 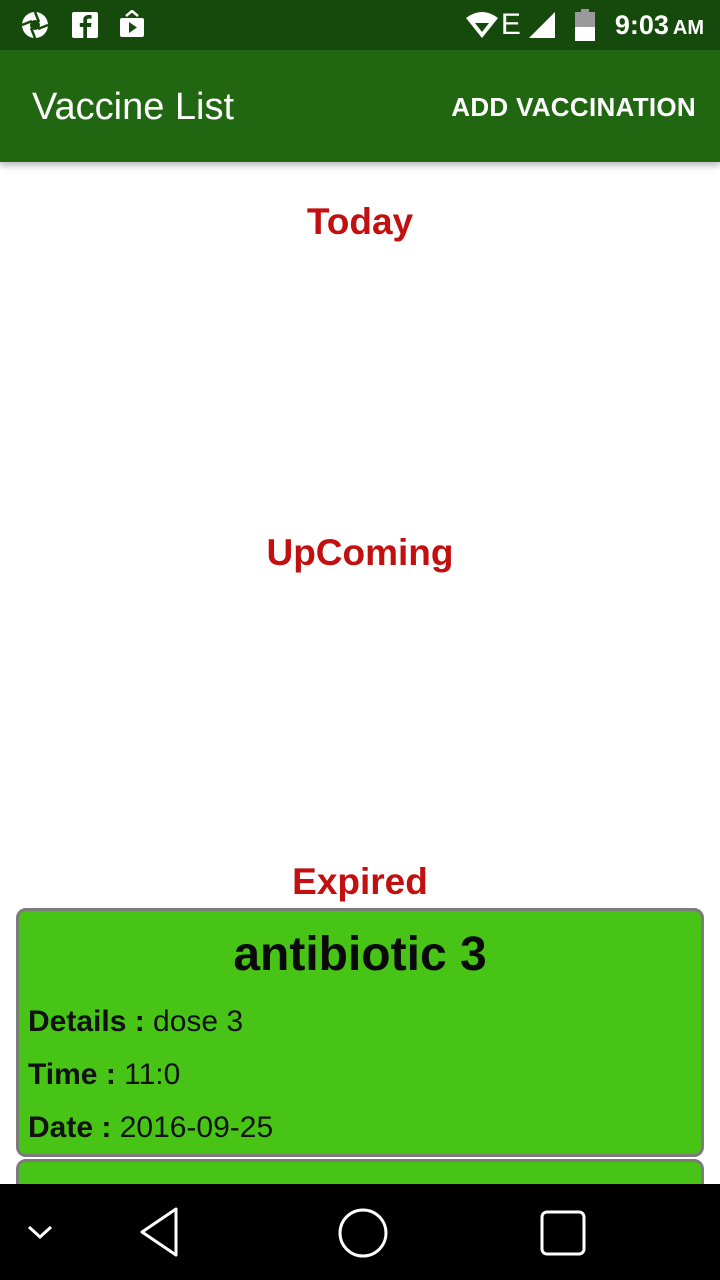 I want to click on section-title-upcoming: UpComing, so click(x=360, y=552).